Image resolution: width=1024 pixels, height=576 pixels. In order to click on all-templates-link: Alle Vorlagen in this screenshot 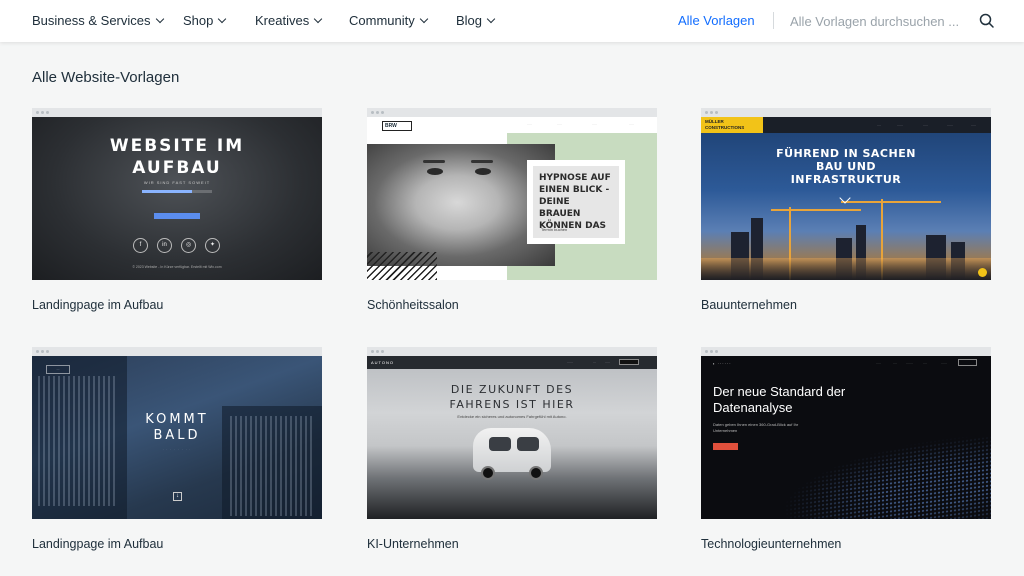, I will do `click(716, 20)`.